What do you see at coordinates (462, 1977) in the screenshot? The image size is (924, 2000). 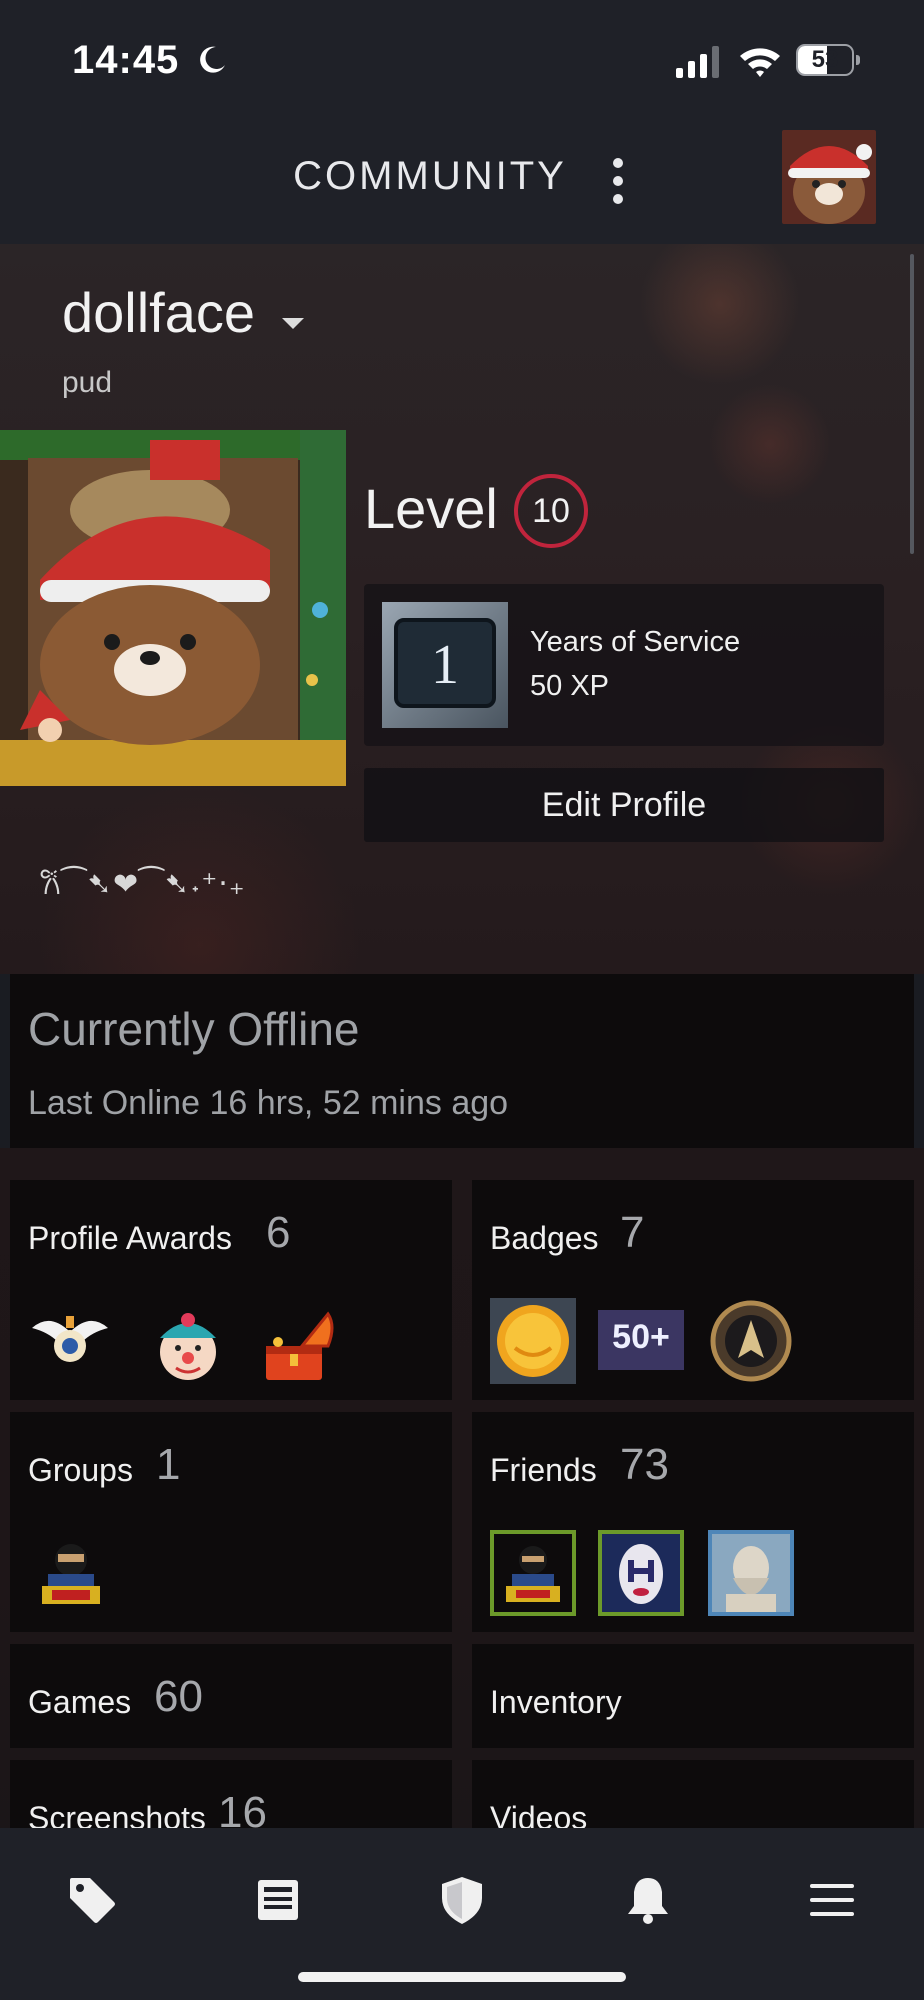 I see `home-indicator` at bounding box center [462, 1977].